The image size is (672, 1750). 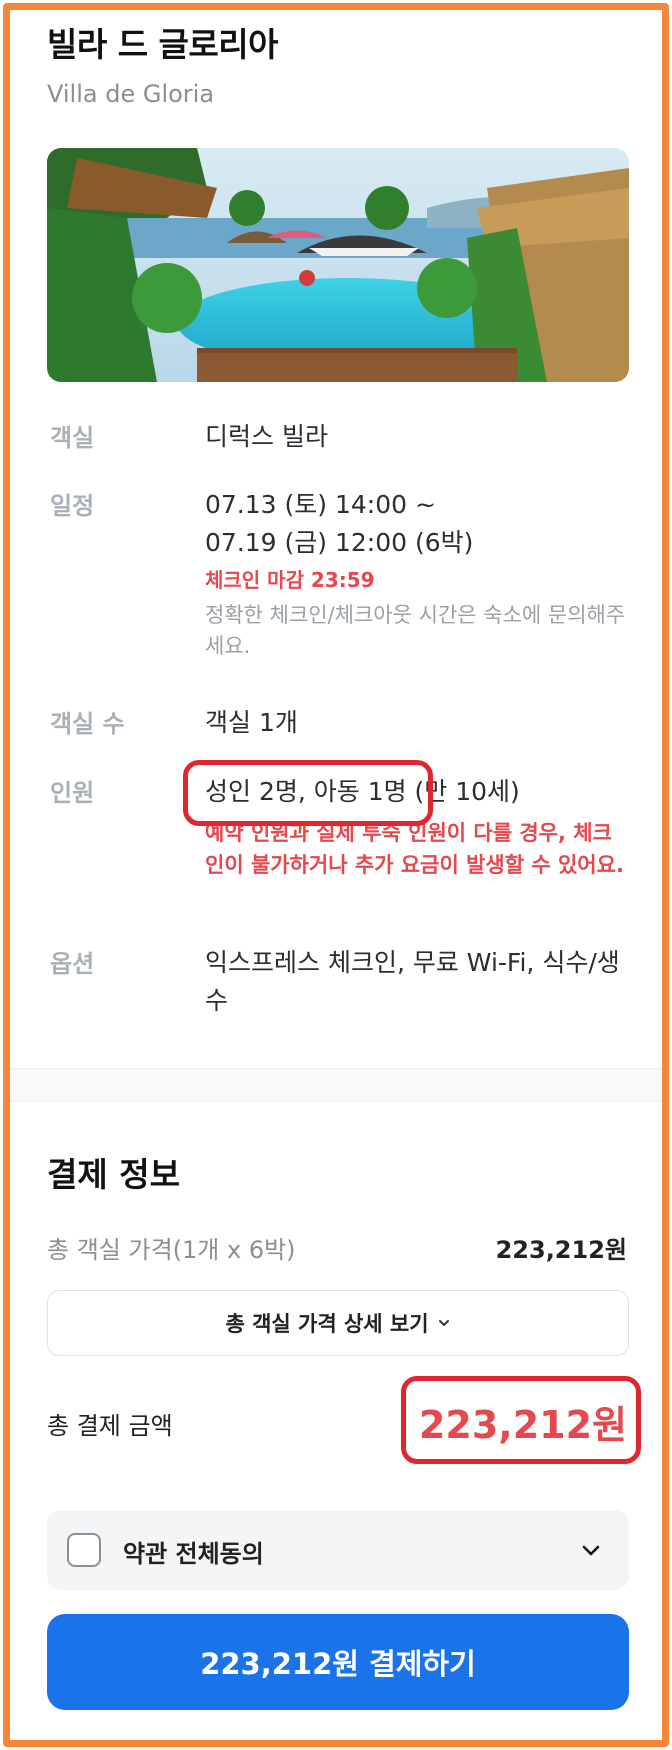 I want to click on payment-title: 결제 정보, so click(x=113, y=1174).